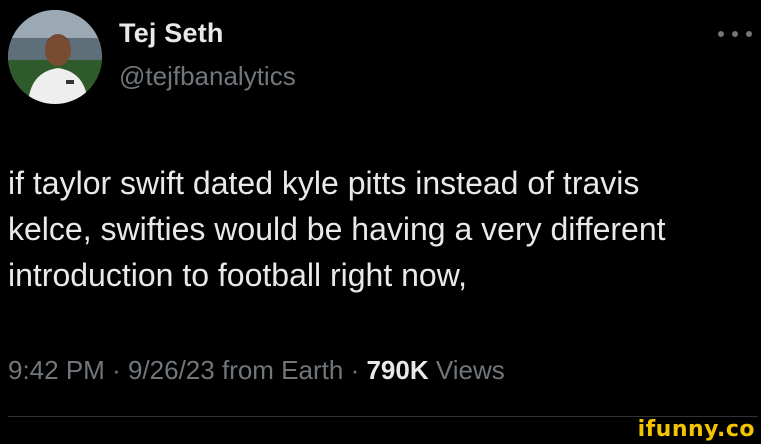 This screenshot has width=761, height=444. Describe the element at coordinates (282, 370) in the screenshot. I see `tweet-source: from Earth` at that location.